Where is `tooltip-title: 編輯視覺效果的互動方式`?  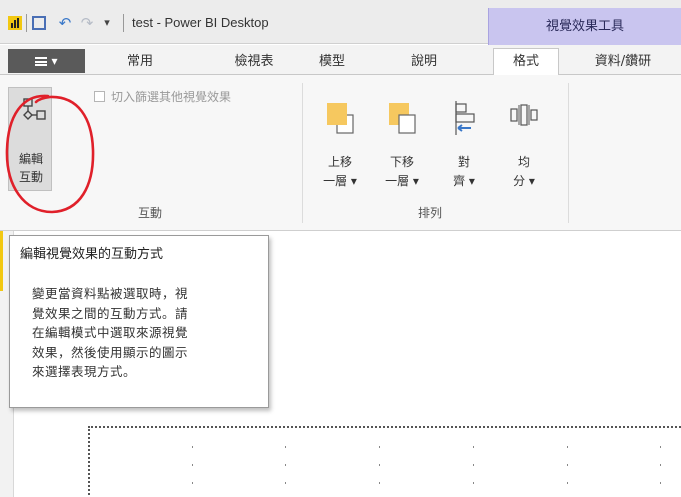
tooltip-title: 編輯視覺效果的互動方式 is located at coordinates (92, 254).